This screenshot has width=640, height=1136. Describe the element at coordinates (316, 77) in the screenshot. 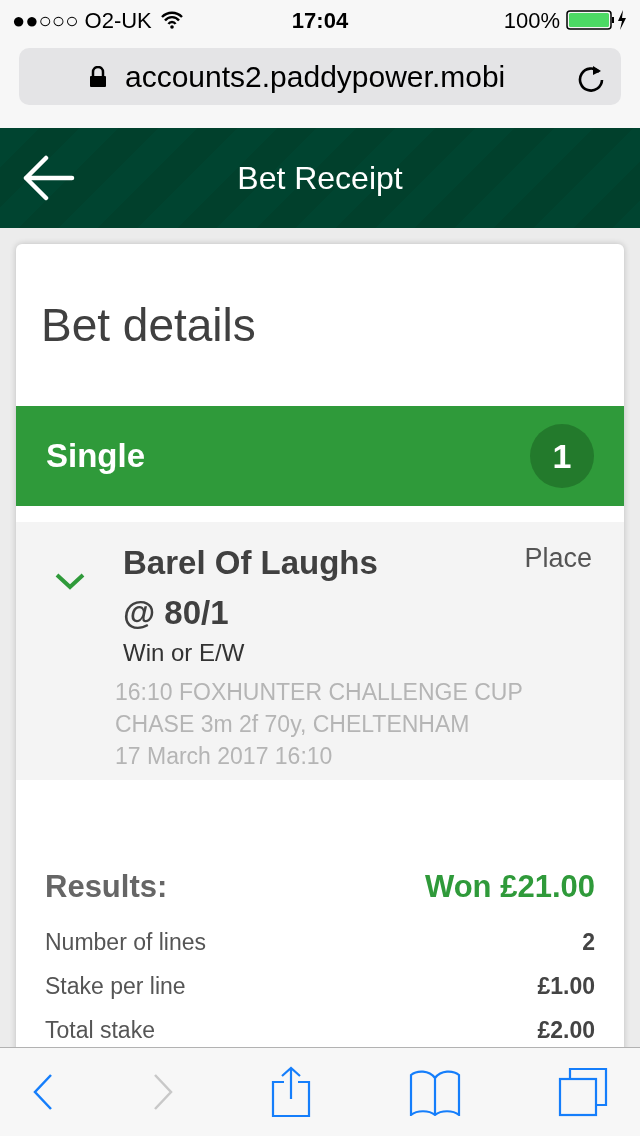

I see `url-text: accounts2.paddypower.mobi` at that location.